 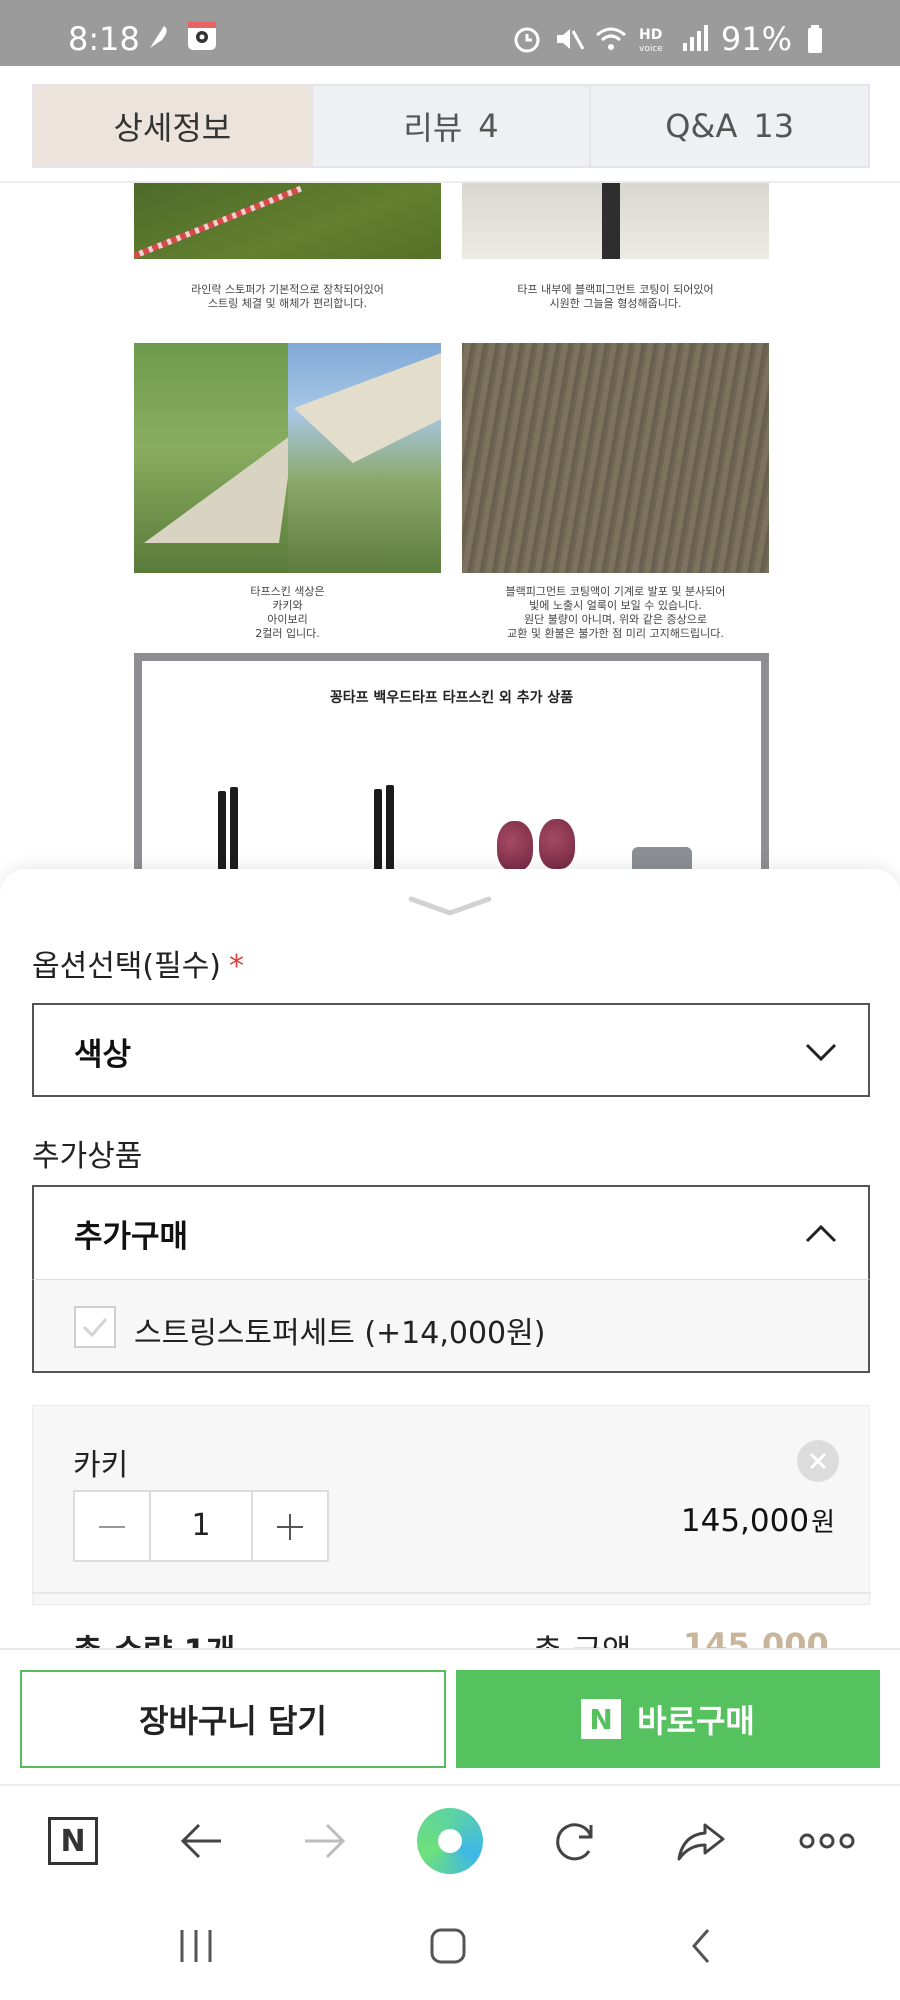 I want to click on chevron-up-icon, so click(x=821, y=1233).